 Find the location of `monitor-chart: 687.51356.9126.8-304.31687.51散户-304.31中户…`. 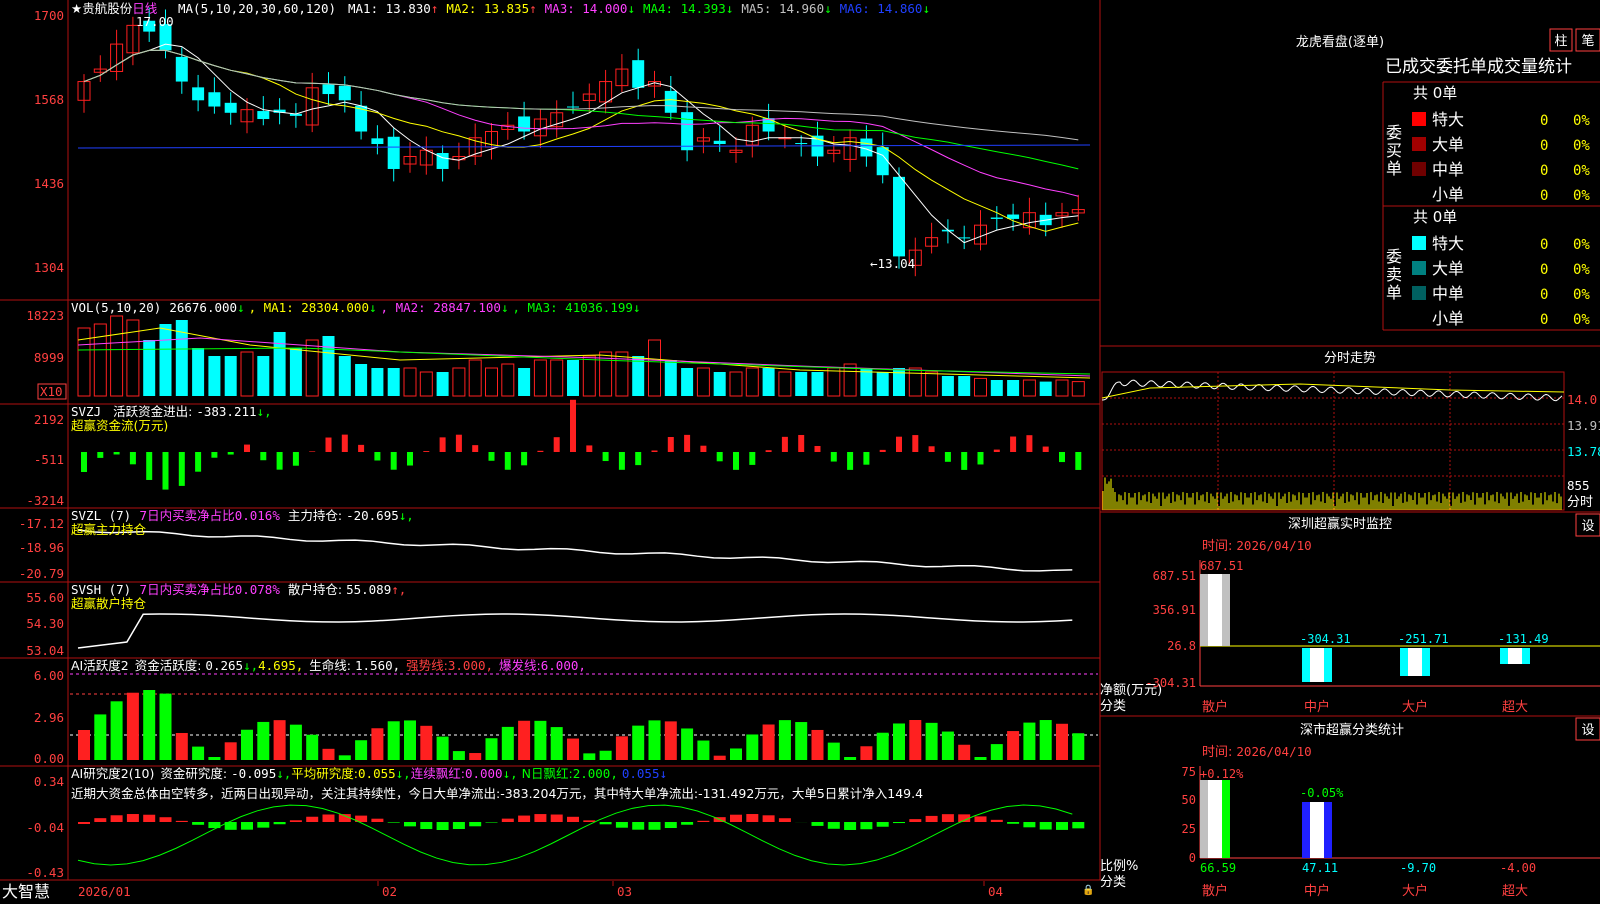

monitor-chart: 687.51356.9126.8-304.31687.51散户-304.31中户… is located at coordinates (1372, 637).